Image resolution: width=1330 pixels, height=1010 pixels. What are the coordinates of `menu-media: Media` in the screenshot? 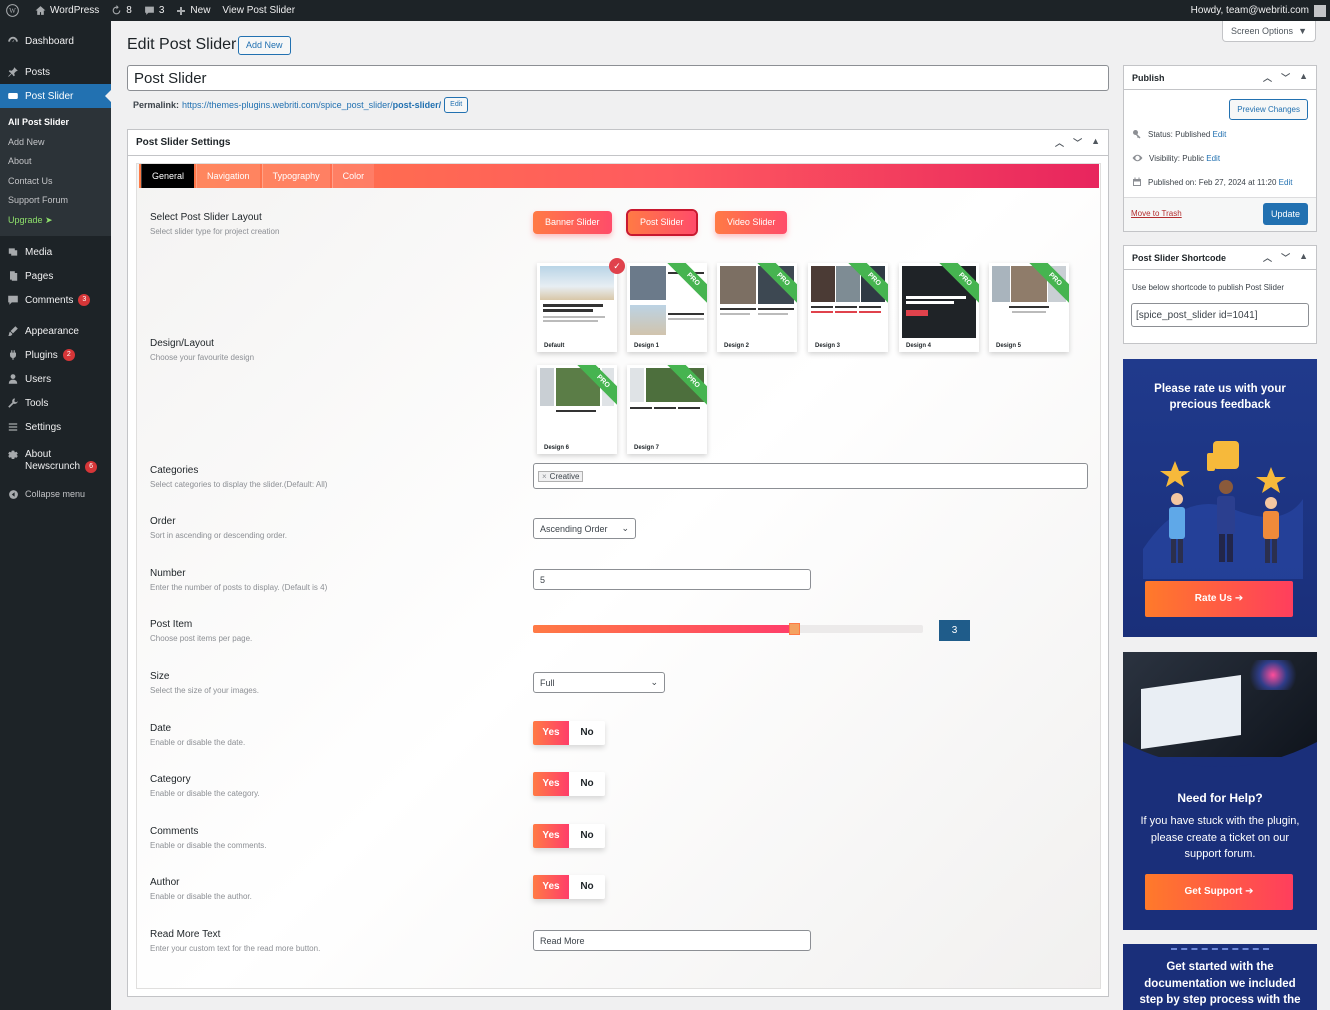 It's located at (55, 252).